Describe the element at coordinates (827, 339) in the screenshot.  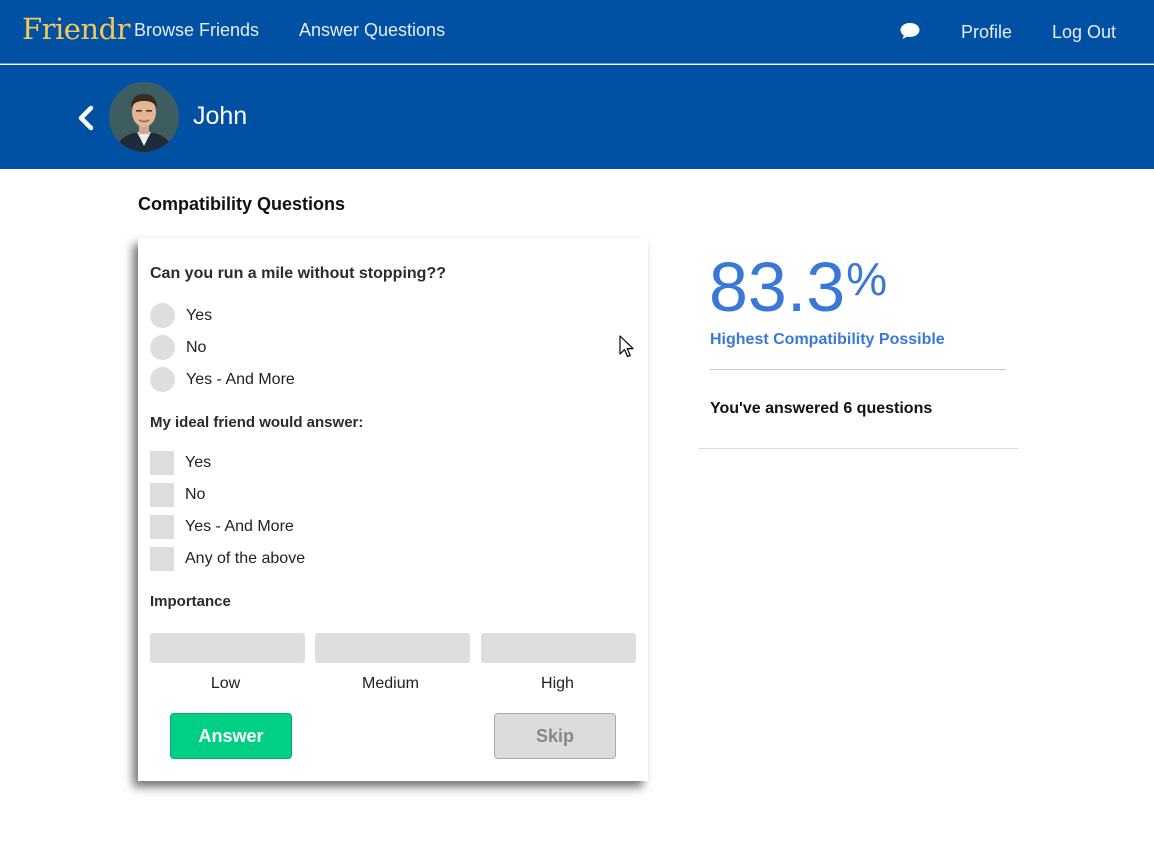
I see `compatibility-caption: Highest Compatibility Possible` at that location.